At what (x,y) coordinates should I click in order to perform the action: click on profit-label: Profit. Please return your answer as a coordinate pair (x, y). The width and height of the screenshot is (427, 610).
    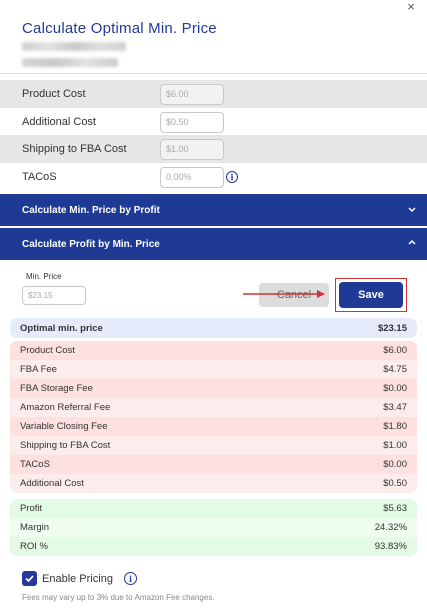
    Looking at the image, I should click on (31, 508).